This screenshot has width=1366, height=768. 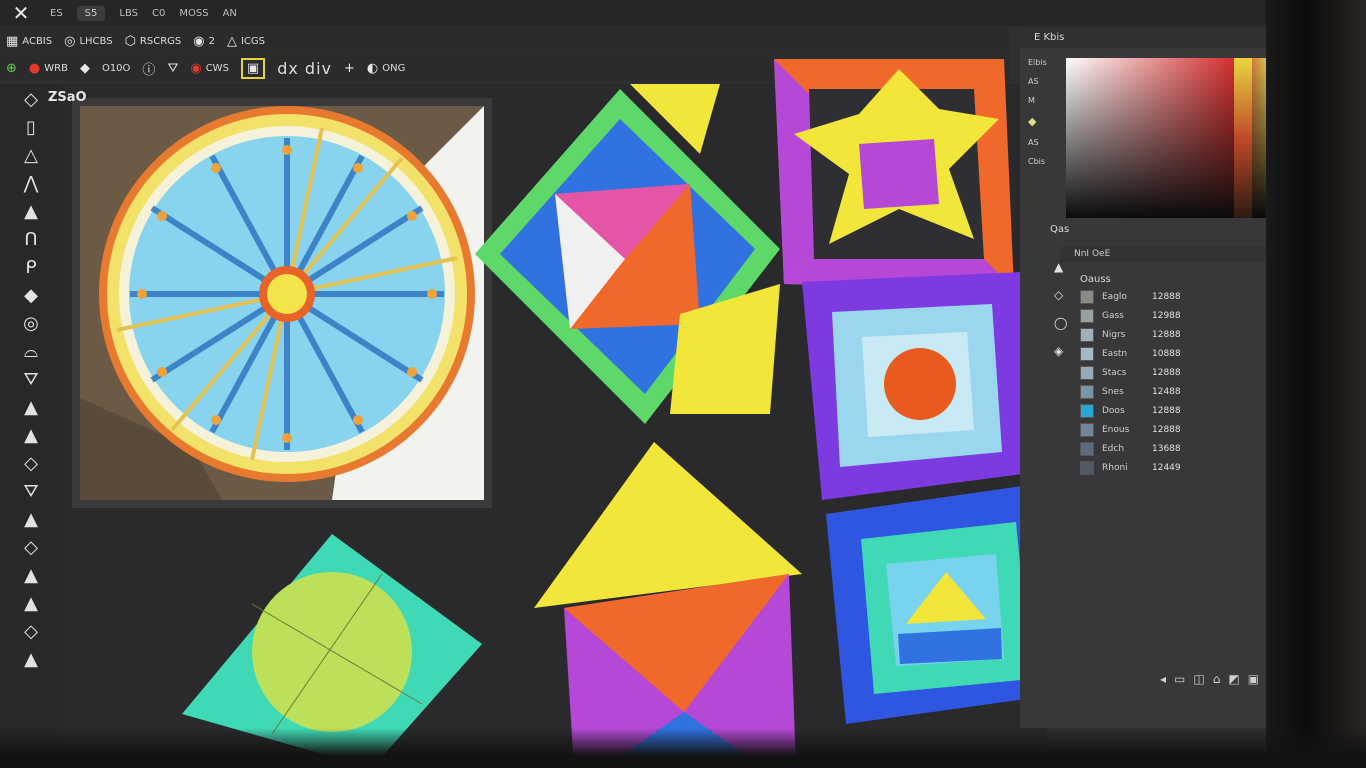 I want to click on tool-option-2: ◎ LHCBS, so click(x=88, y=41).